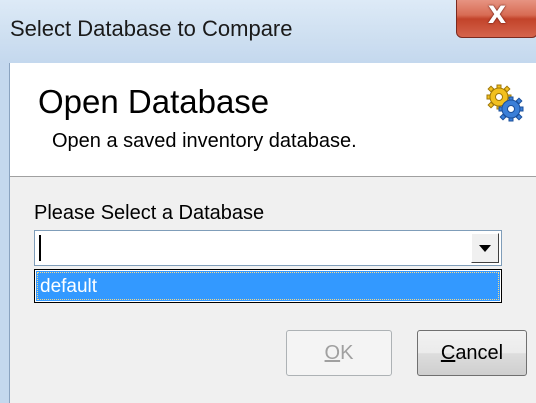 Image resolution: width=536 pixels, height=403 pixels. Describe the element at coordinates (69, 286) in the screenshot. I see `list-item-label: default` at that location.